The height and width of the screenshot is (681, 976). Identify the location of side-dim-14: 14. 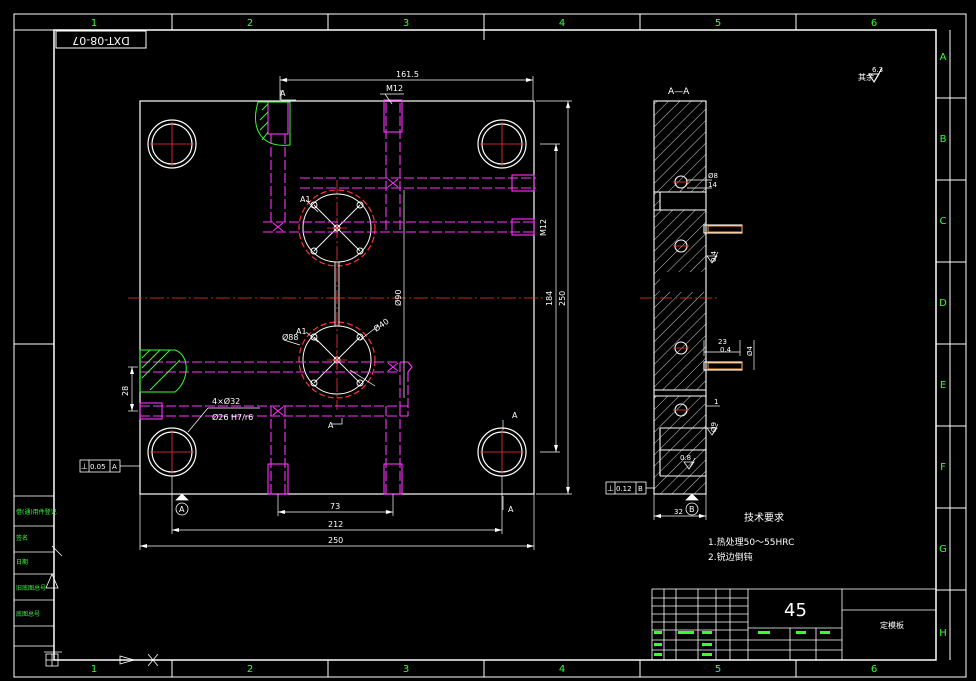
(712, 185).